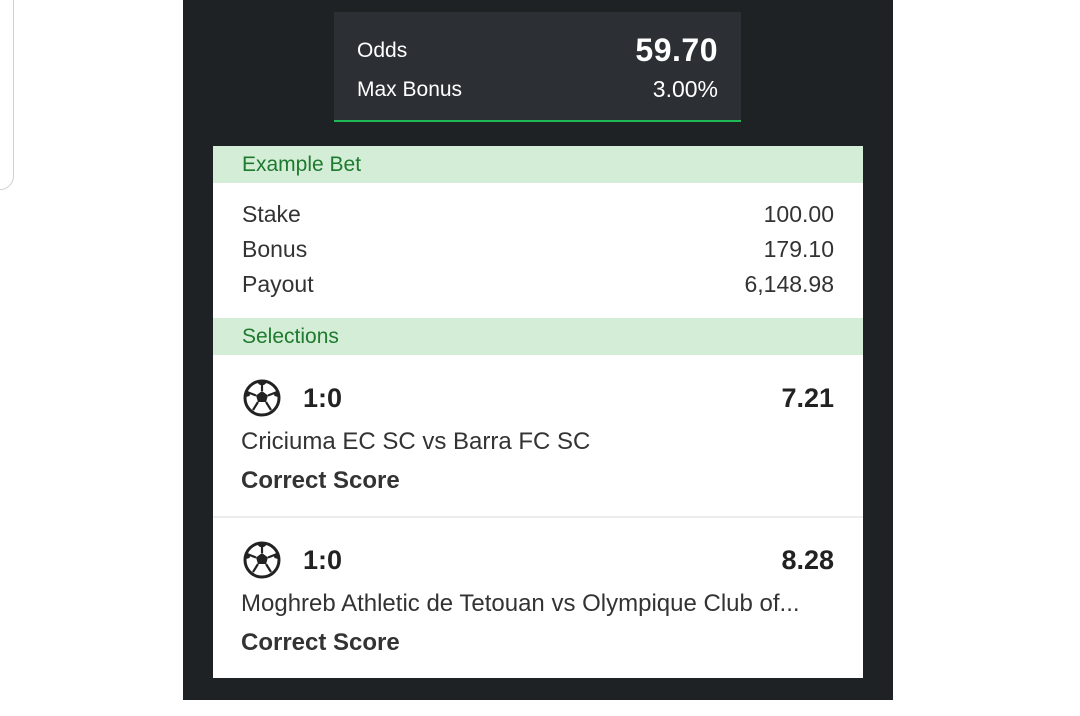 This screenshot has height=716, width=1080. I want to click on odds-row: Odds 59.70, so click(537, 50).